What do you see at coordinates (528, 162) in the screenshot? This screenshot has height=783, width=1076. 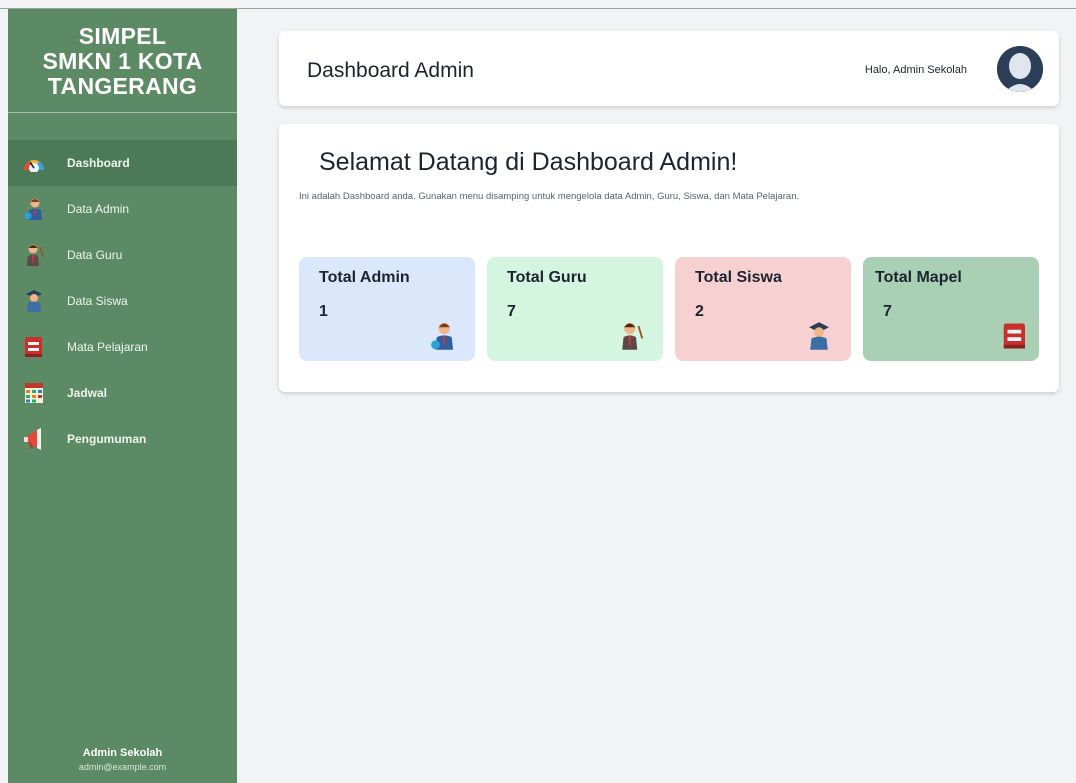 I see `welcome-heading: Selamat Datang di Dashboard Admin!` at bounding box center [528, 162].